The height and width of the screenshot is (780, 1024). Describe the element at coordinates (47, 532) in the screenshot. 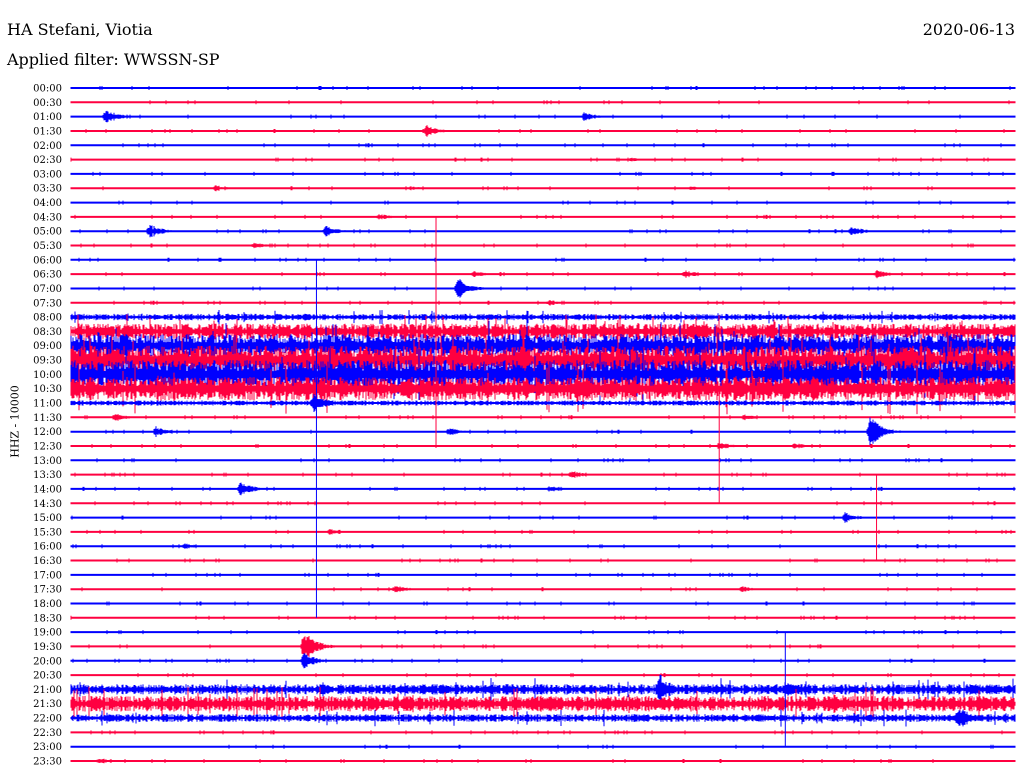

I see `time-tick-label: 15:30` at that location.